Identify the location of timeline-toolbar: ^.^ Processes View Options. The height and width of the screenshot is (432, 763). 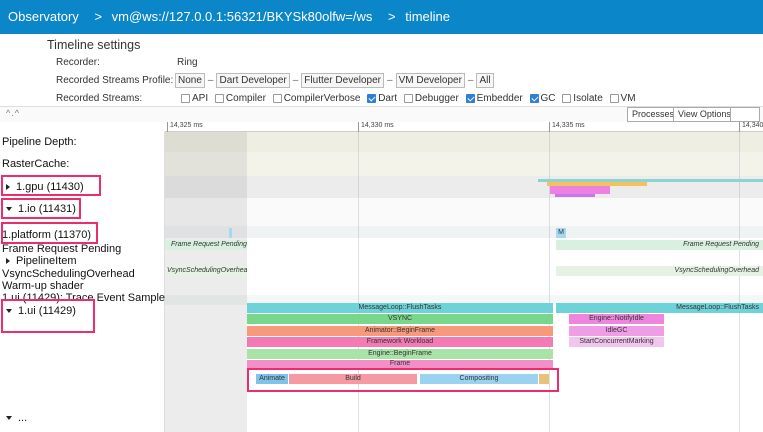
(381, 114).